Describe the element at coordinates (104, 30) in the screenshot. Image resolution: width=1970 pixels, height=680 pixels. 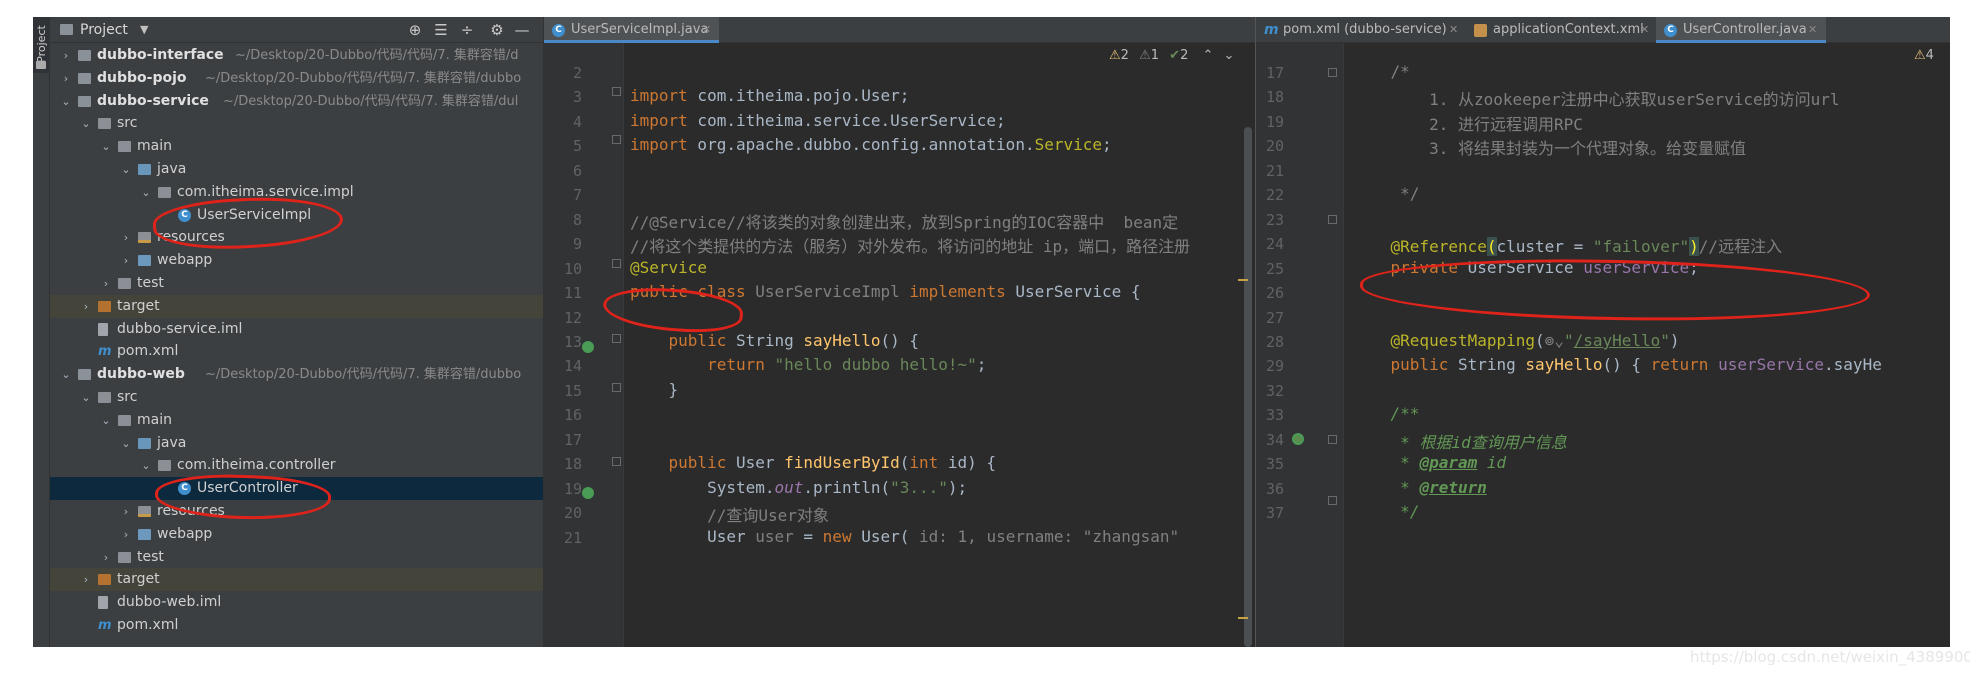
I see `project-view-selector: Project` at that location.